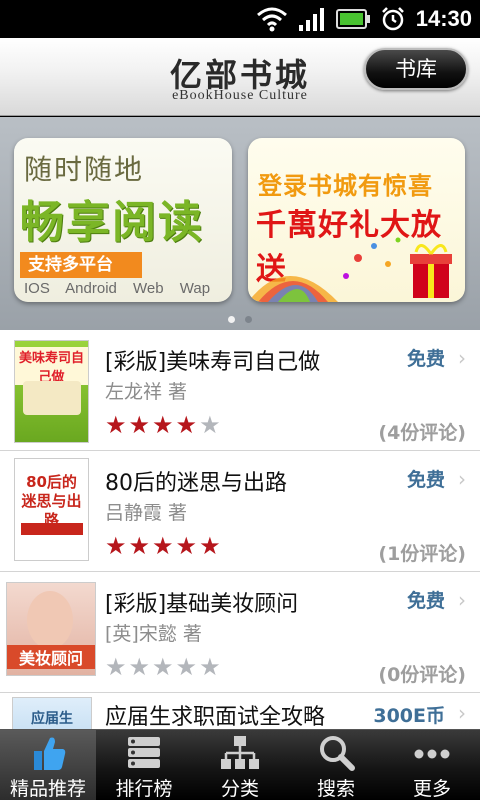  I want to click on tab-featured: 精品推荐, so click(48, 765).